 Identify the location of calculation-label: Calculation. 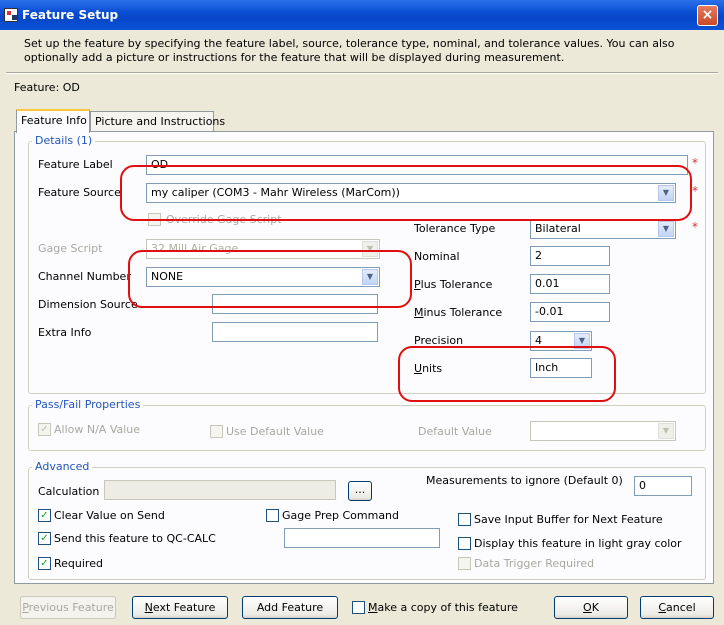
(69, 491).